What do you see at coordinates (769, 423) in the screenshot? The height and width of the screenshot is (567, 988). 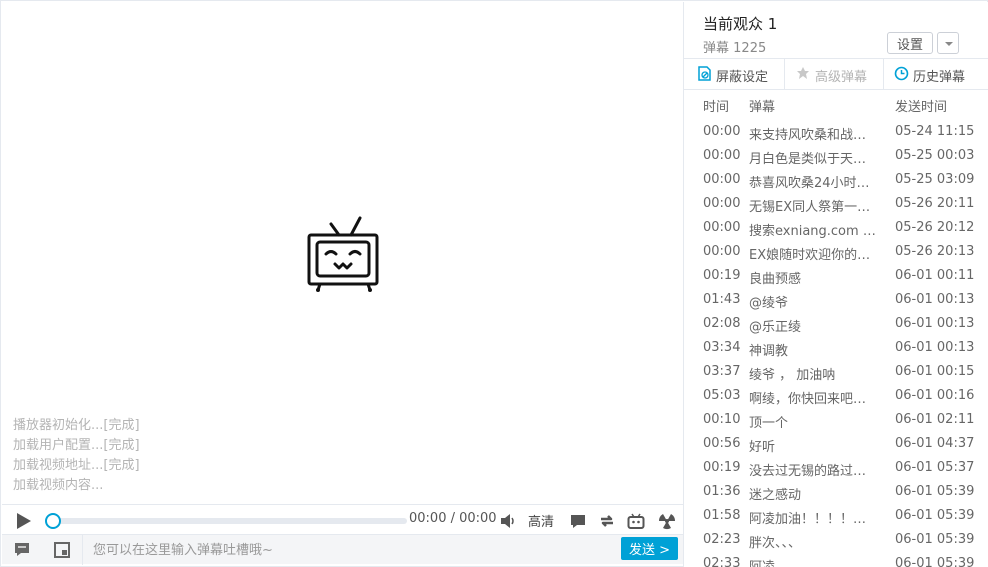 I see `danmaku-text: 顶一个` at bounding box center [769, 423].